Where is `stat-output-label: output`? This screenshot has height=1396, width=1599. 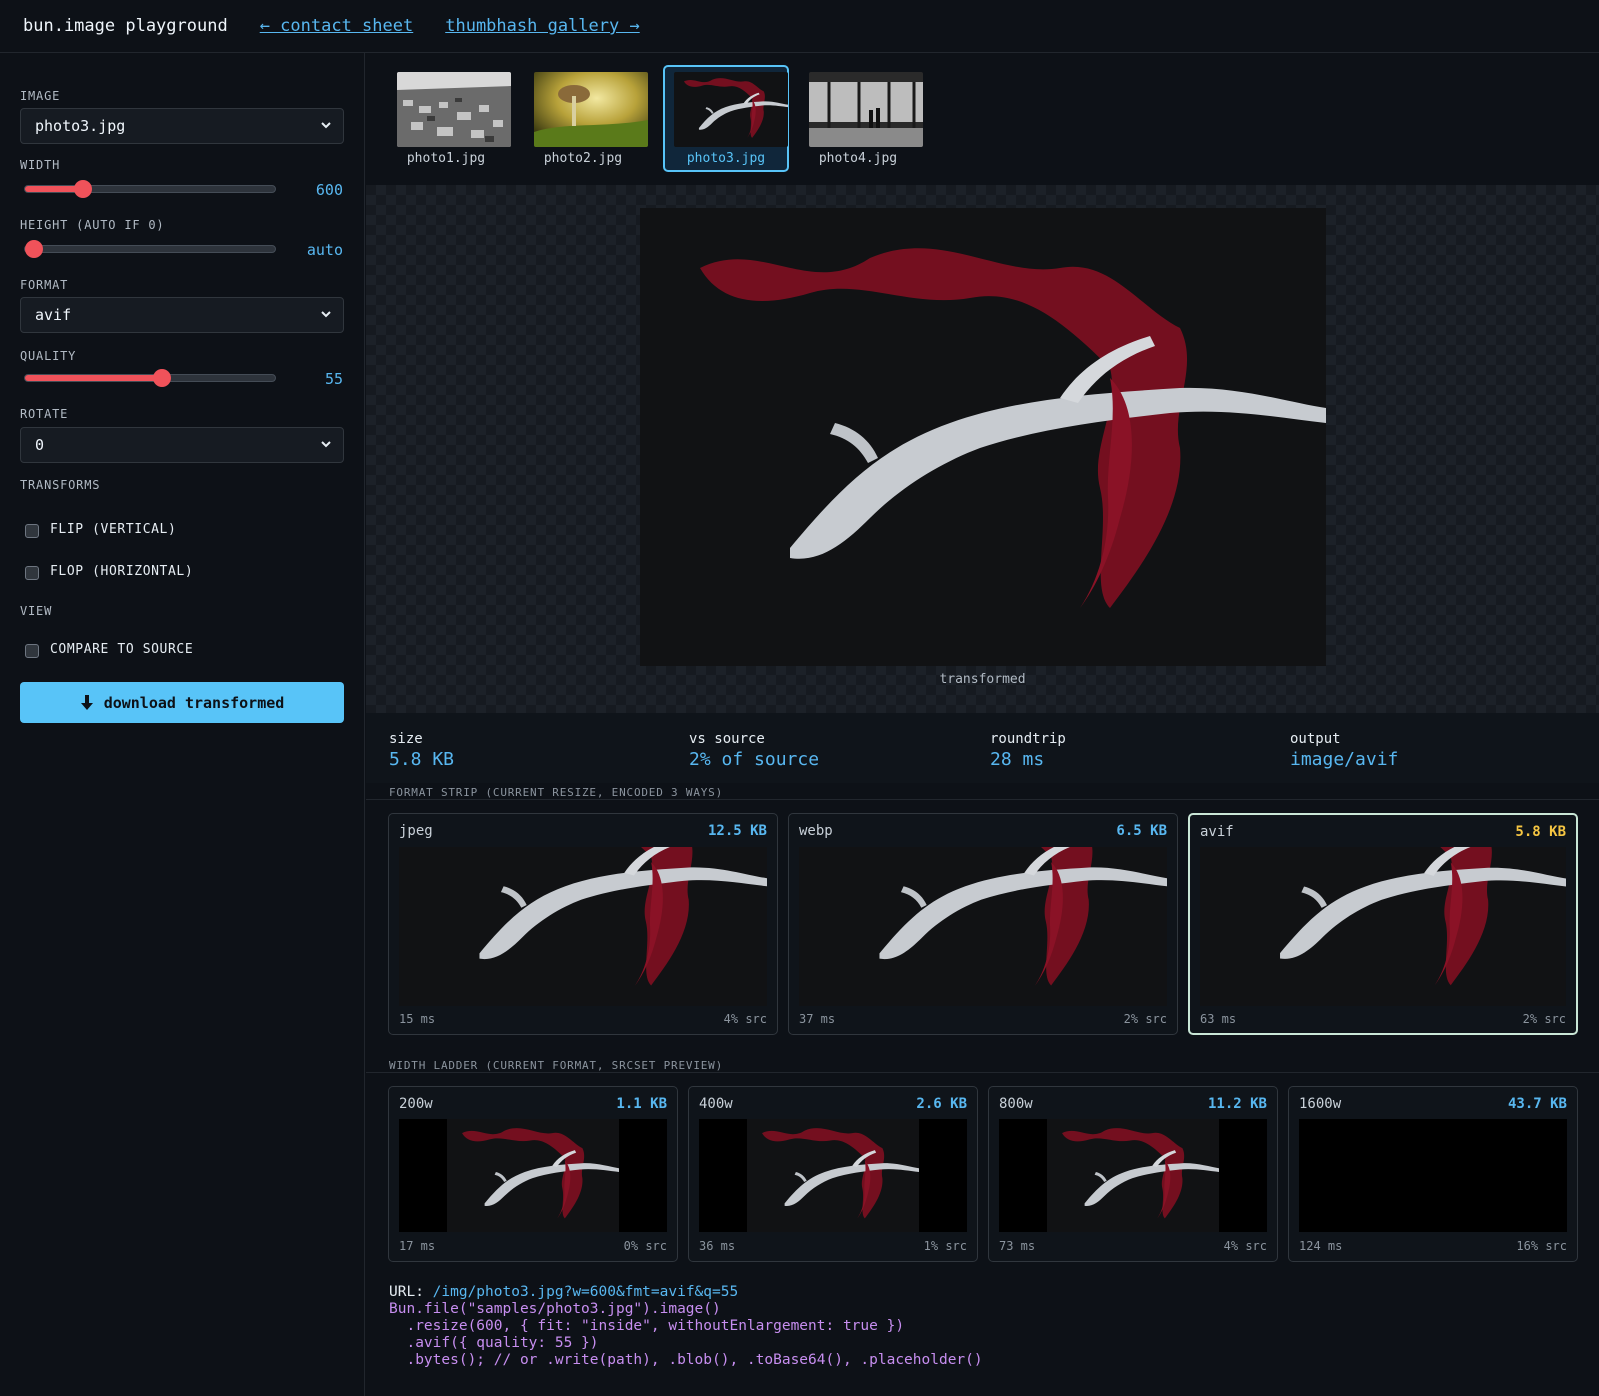 stat-output-label: output is located at coordinates (1315, 739).